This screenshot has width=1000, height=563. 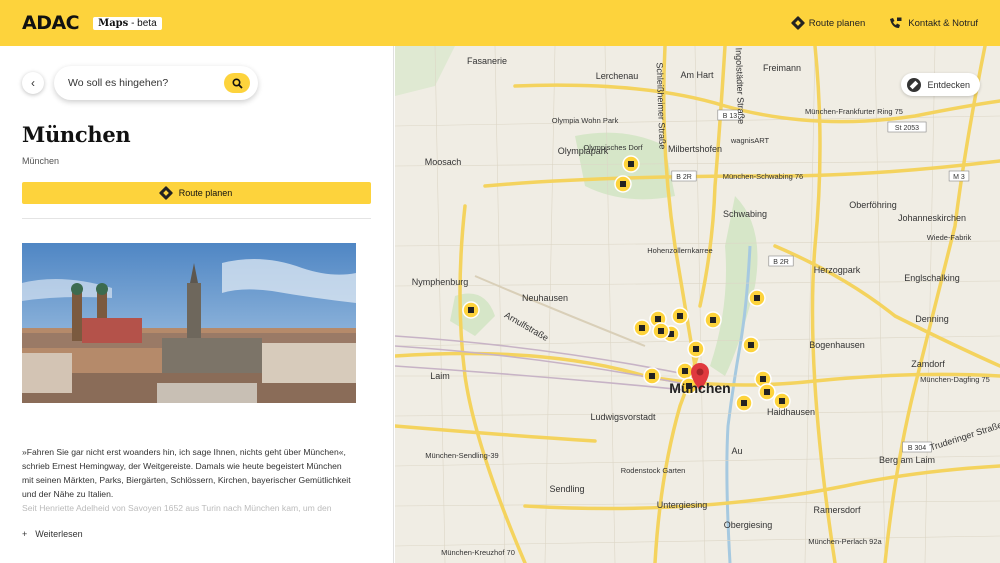 I want to click on map-label: München-Perlach 92a, so click(x=845, y=541).